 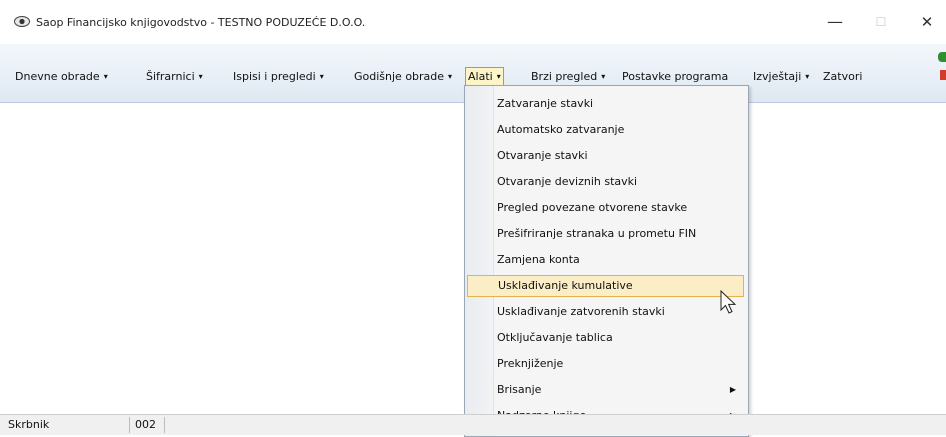 What do you see at coordinates (927, 22) in the screenshot?
I see `close-button: ✕` at bounding box center [927, 22].